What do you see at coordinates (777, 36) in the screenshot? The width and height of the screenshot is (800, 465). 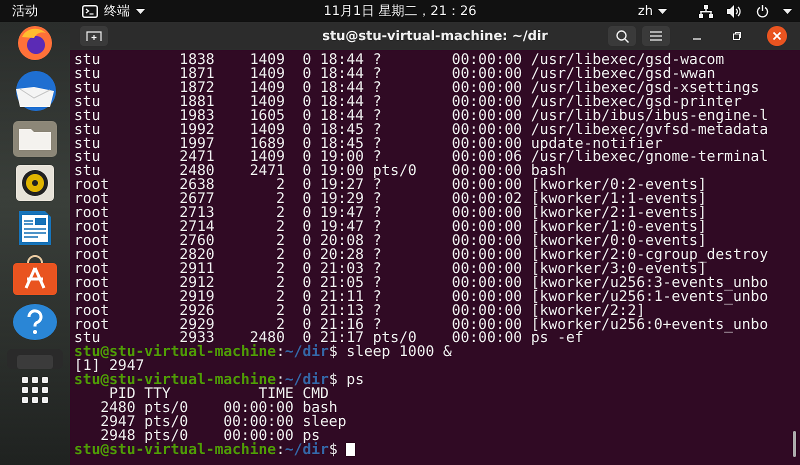 I see `close-button` at bounding box center [777, 36].